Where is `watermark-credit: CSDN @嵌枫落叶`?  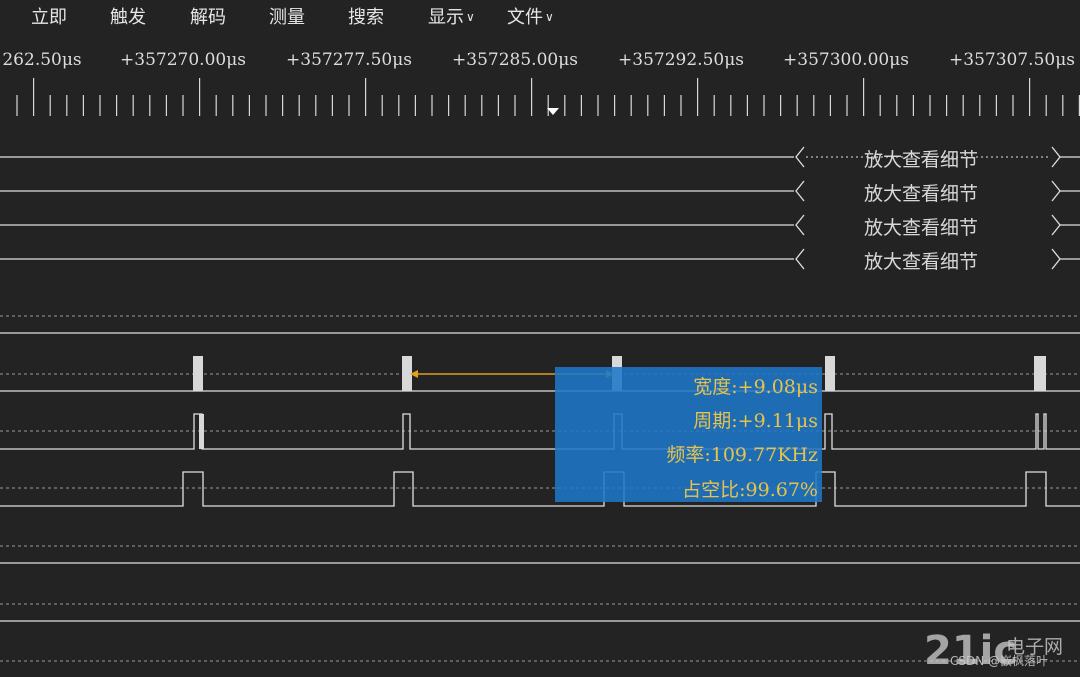 watermark-credit: CSDN @嵌枫落叶 is located at coordinates (999, 661).